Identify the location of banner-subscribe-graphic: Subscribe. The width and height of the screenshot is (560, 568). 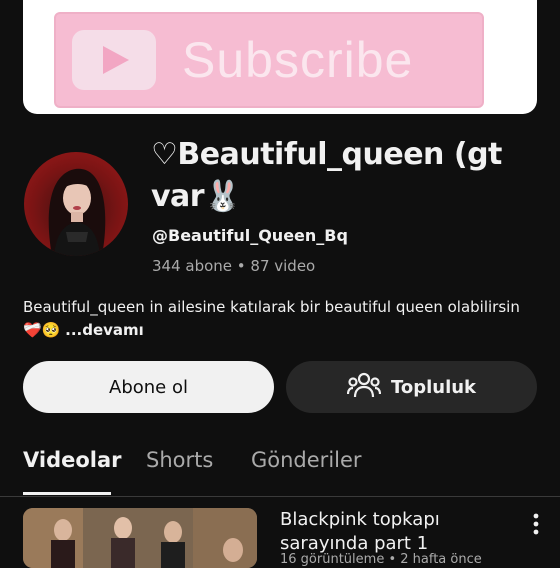
(269, 60).